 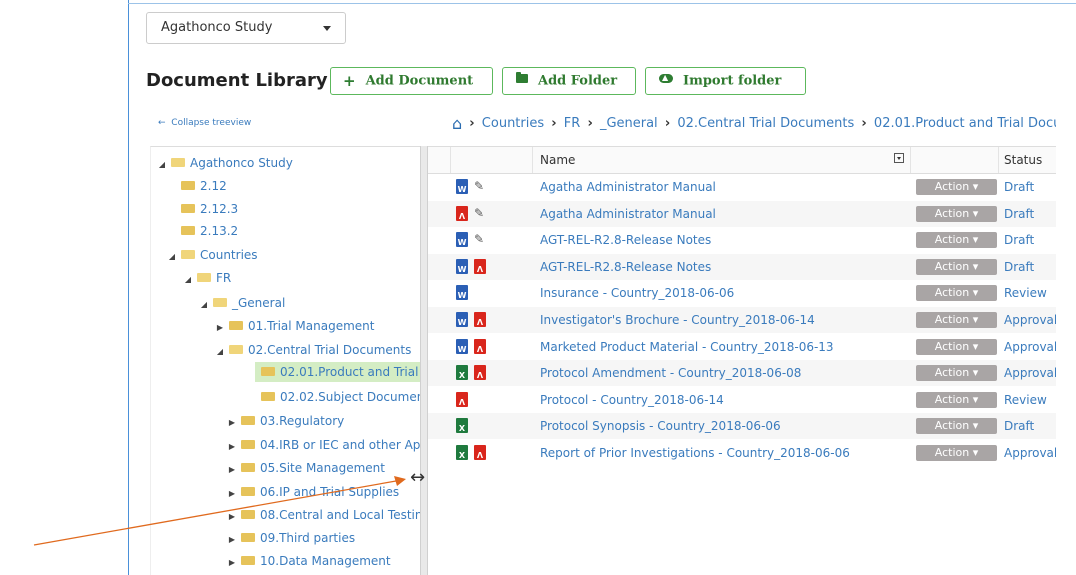 I want to click on annotation-arrow-head, so click(x=400, y=481).